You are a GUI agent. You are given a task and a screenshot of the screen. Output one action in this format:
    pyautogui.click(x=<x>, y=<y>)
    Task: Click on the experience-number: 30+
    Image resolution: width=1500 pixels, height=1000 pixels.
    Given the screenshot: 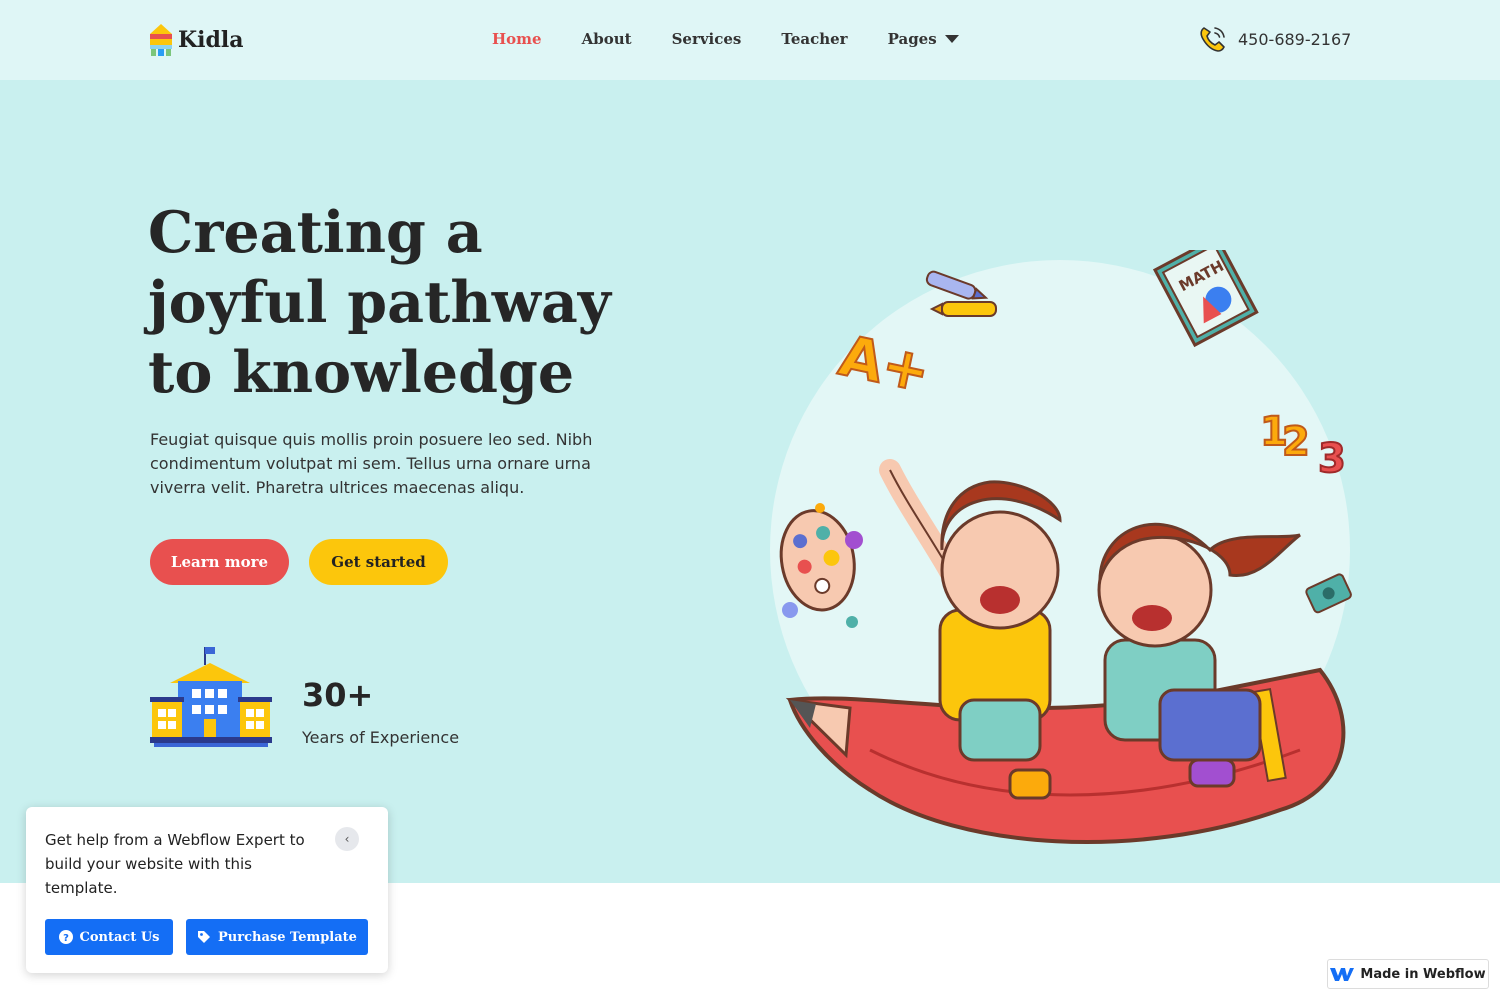 What is the action you would take?
    pyautogui.click(x=338, y=695)
    